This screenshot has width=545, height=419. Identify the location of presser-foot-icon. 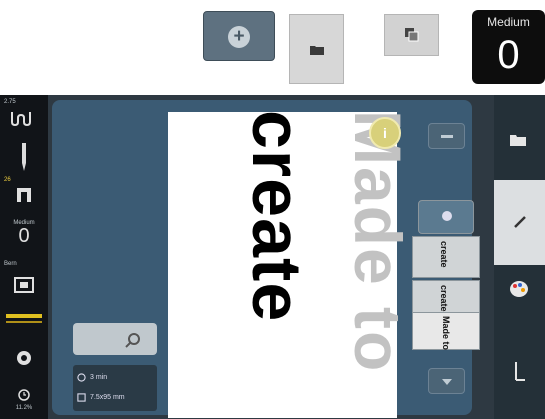
(24, 198).